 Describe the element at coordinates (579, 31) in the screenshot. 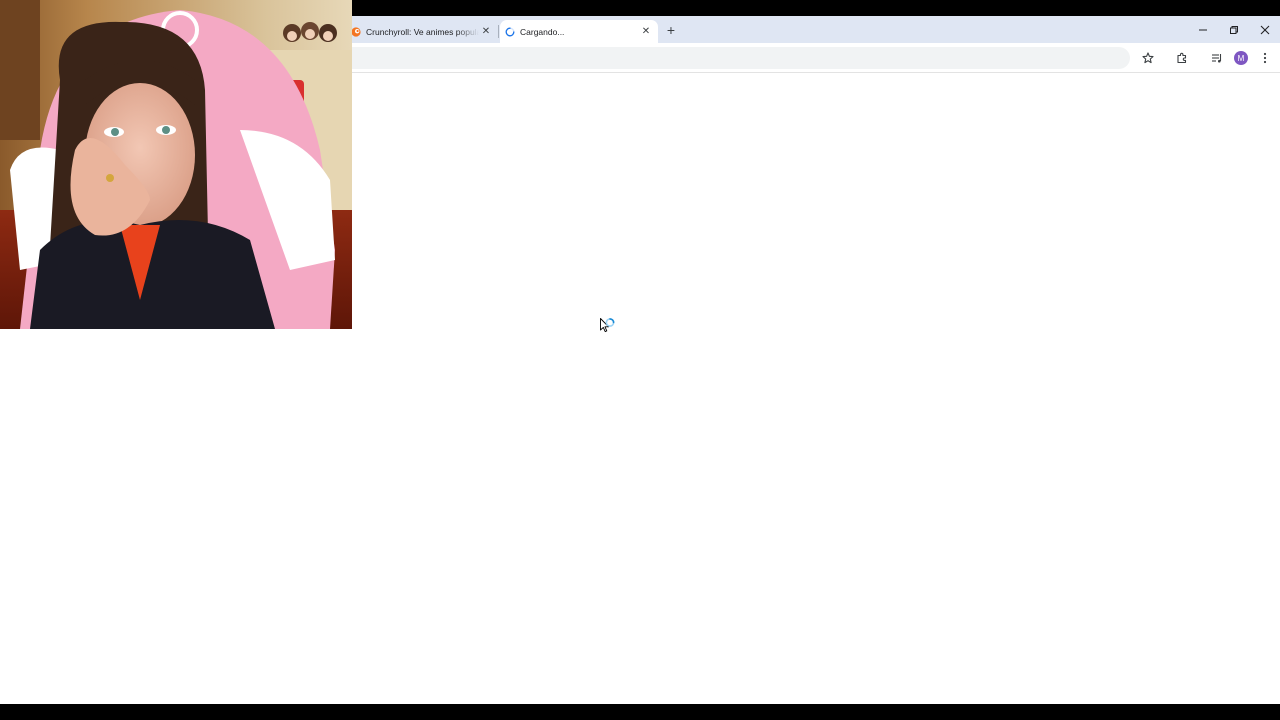

I see `tab-loading: Cargando... ✕` at that location.